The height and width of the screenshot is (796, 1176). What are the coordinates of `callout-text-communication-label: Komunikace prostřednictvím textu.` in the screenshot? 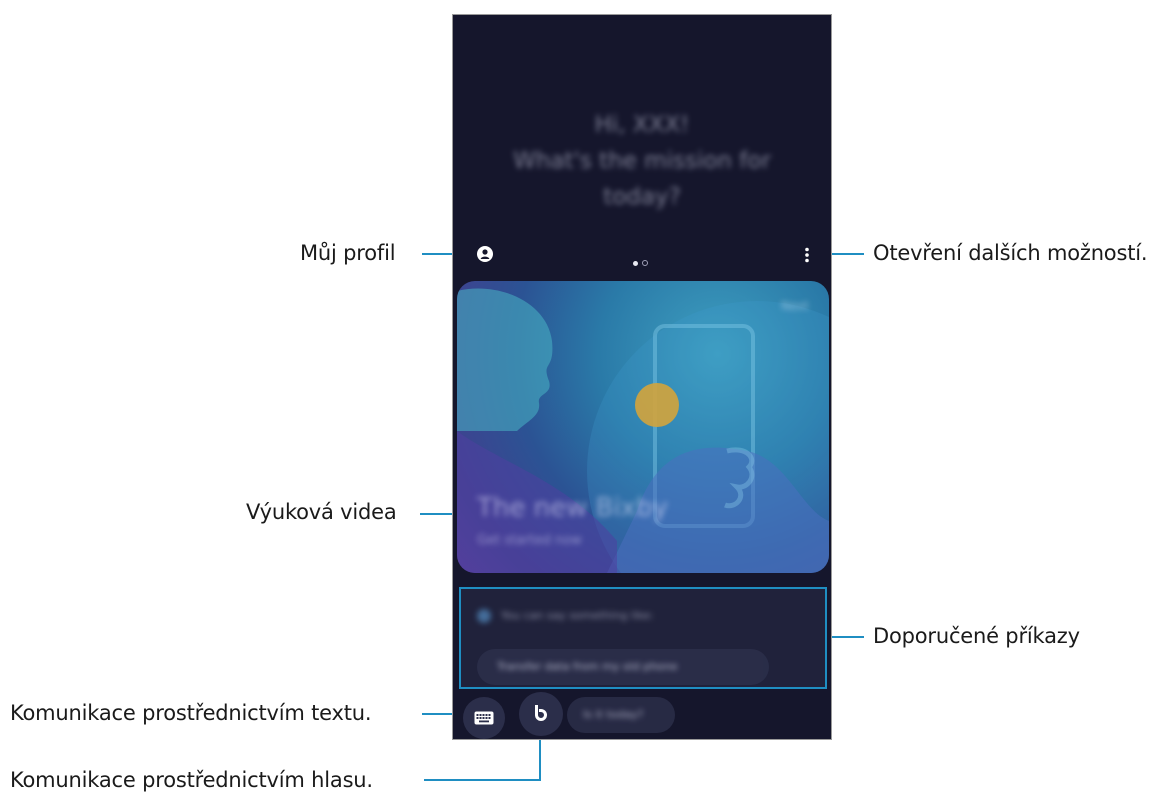 It's located at (191, 713).